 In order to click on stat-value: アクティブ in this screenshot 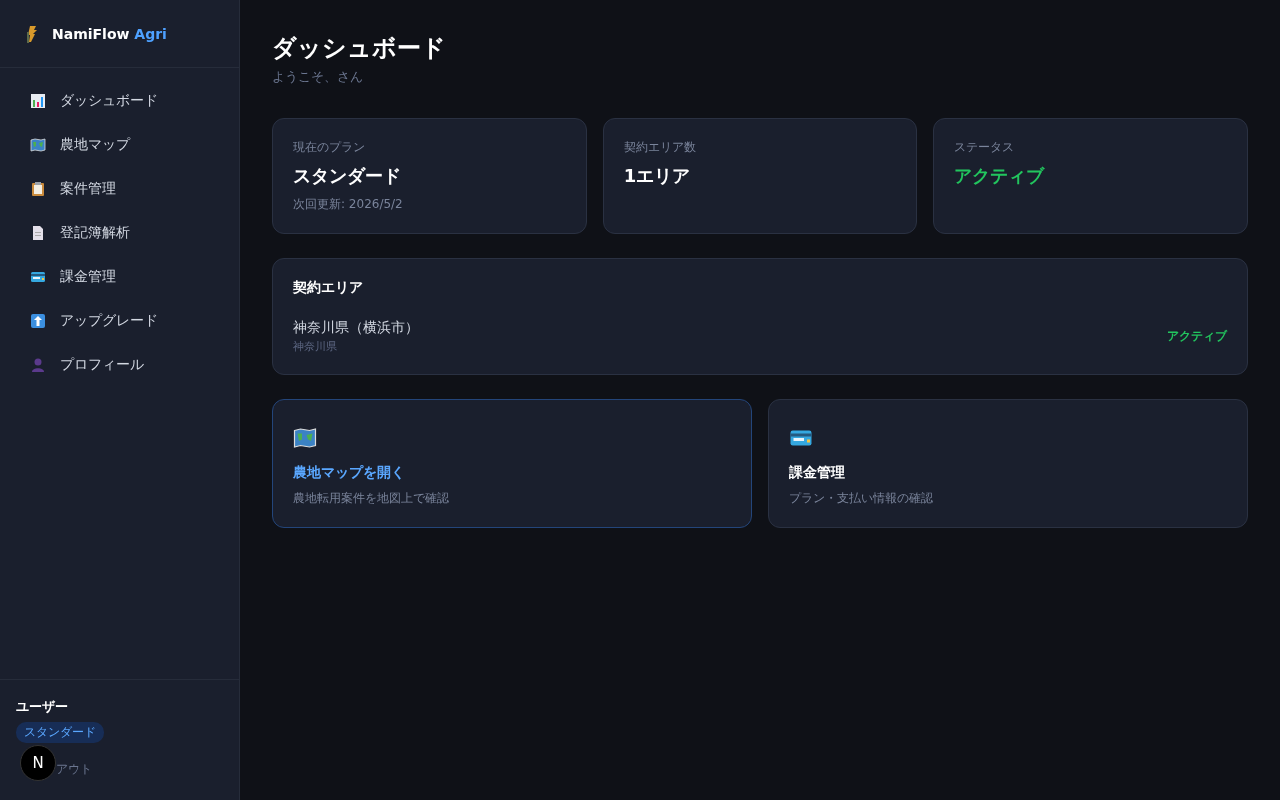, I will do `click(1000, 176)`.